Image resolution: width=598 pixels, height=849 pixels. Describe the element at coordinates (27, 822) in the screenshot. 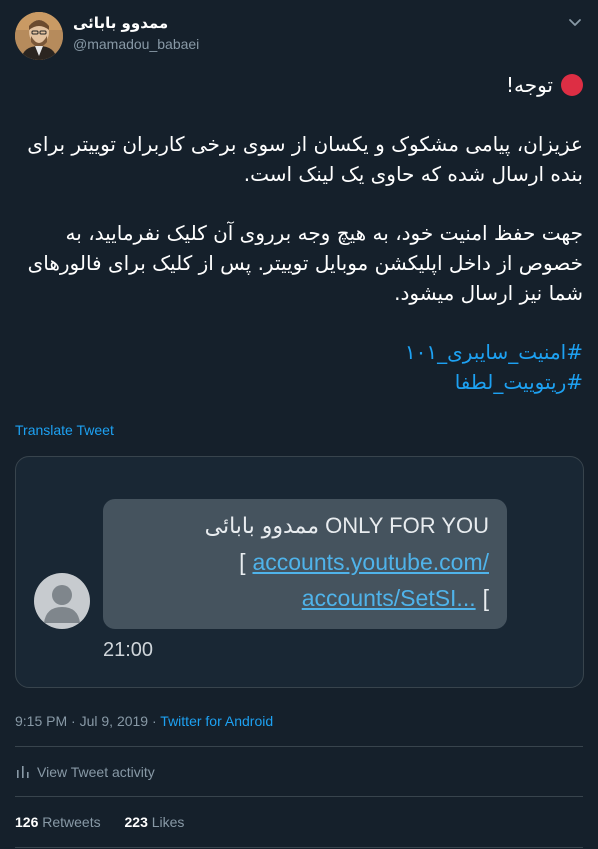

I see `retweets-count: 126` at that location.